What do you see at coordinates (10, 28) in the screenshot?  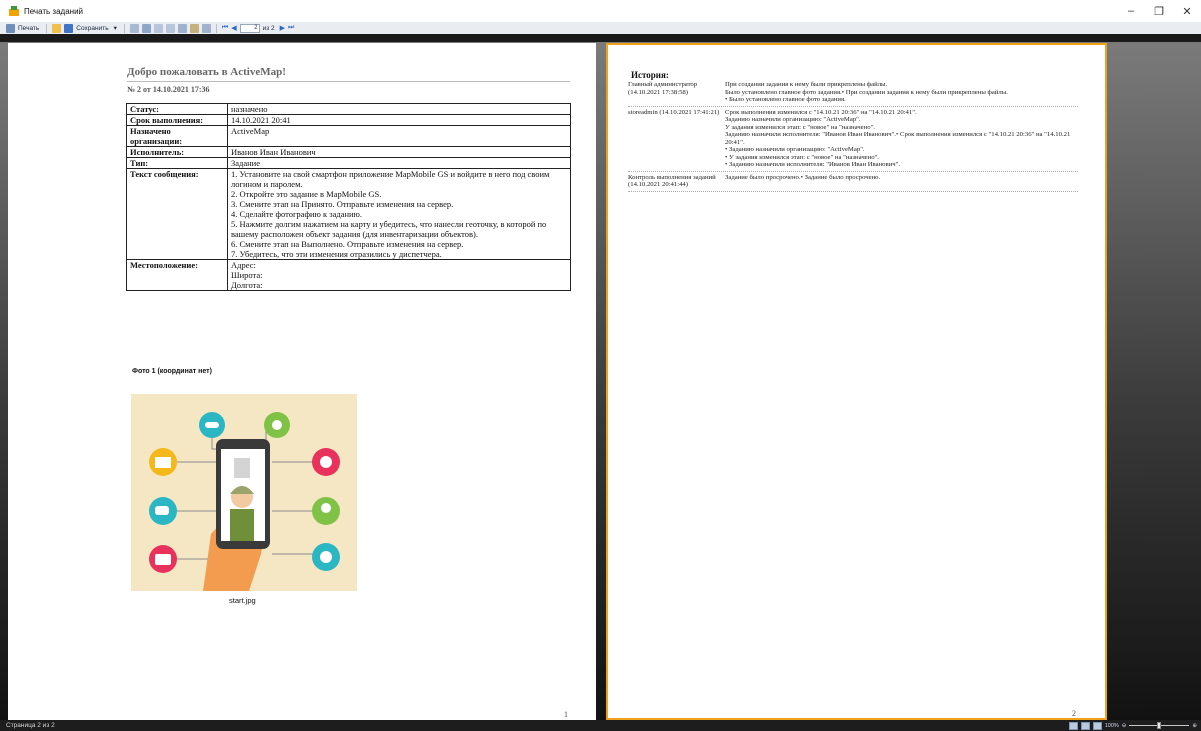 I see `print-icon` at bounding box center [10, 28].